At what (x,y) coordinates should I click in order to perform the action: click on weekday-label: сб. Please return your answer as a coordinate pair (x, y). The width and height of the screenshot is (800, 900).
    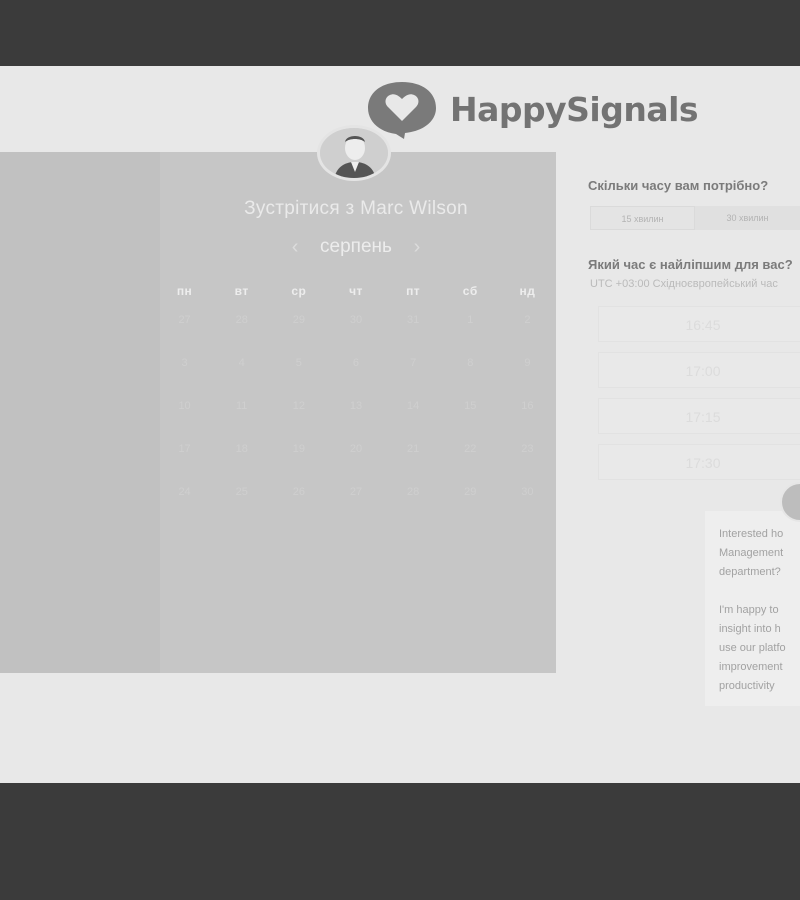
    Looking at the image, I should click on (470, 291).